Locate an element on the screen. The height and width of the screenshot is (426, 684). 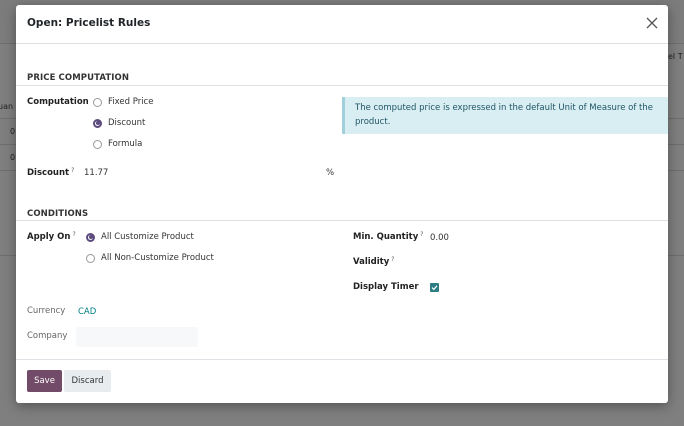
discard-button: Discard is located at coordinates (87, 381).